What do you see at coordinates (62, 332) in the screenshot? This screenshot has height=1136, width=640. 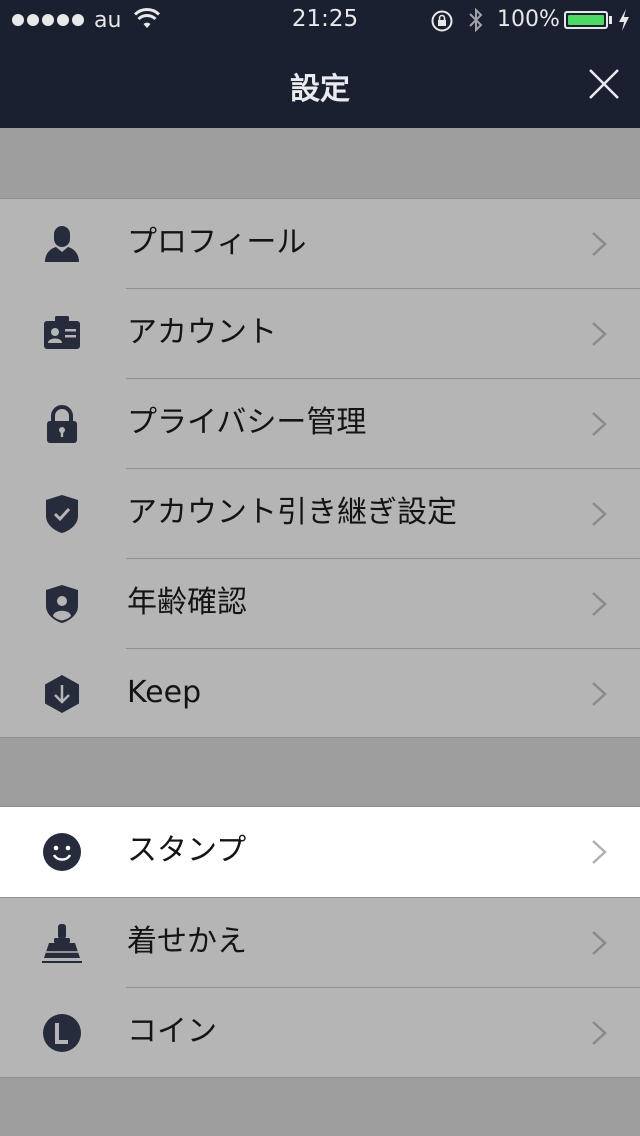 I see `id-card-icon` at bounding box center [62, 332].